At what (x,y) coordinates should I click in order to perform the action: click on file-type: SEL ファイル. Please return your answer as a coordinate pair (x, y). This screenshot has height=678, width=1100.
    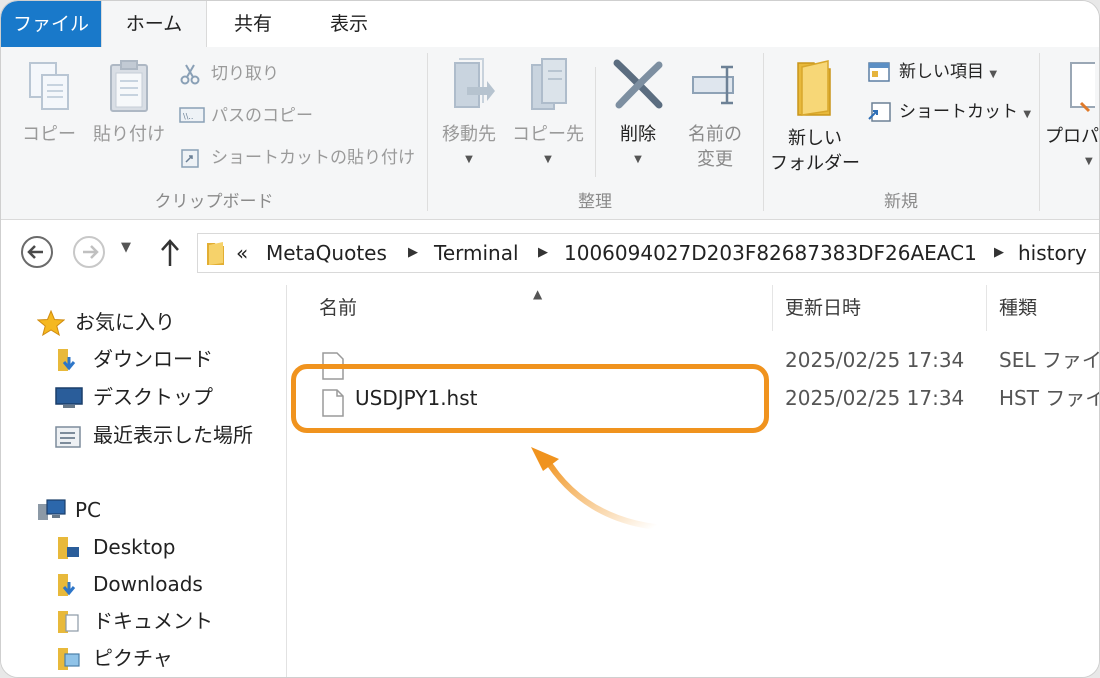
    Looking at the image, I should click on (1049, 360).